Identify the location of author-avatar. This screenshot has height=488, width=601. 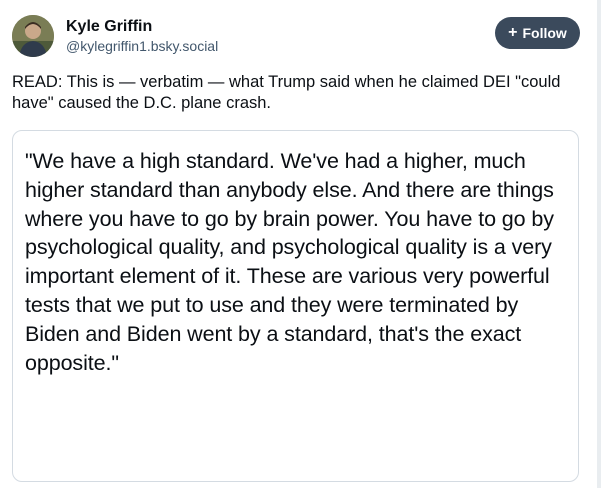
(33, 36).